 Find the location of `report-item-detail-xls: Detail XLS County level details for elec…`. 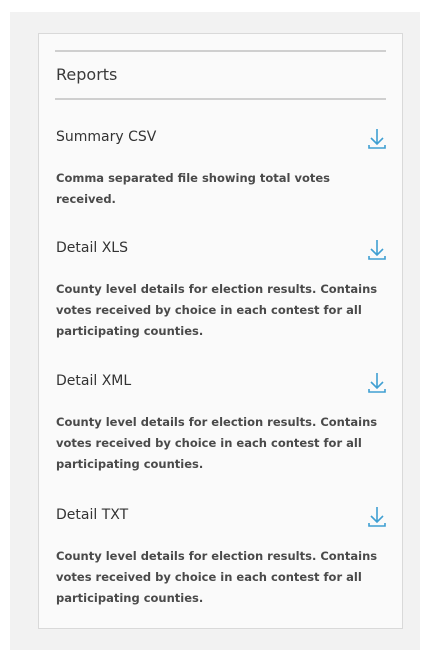

report-item-detail-xls: Detail XLS County level details for elec… is located at coordinates (222, 290).